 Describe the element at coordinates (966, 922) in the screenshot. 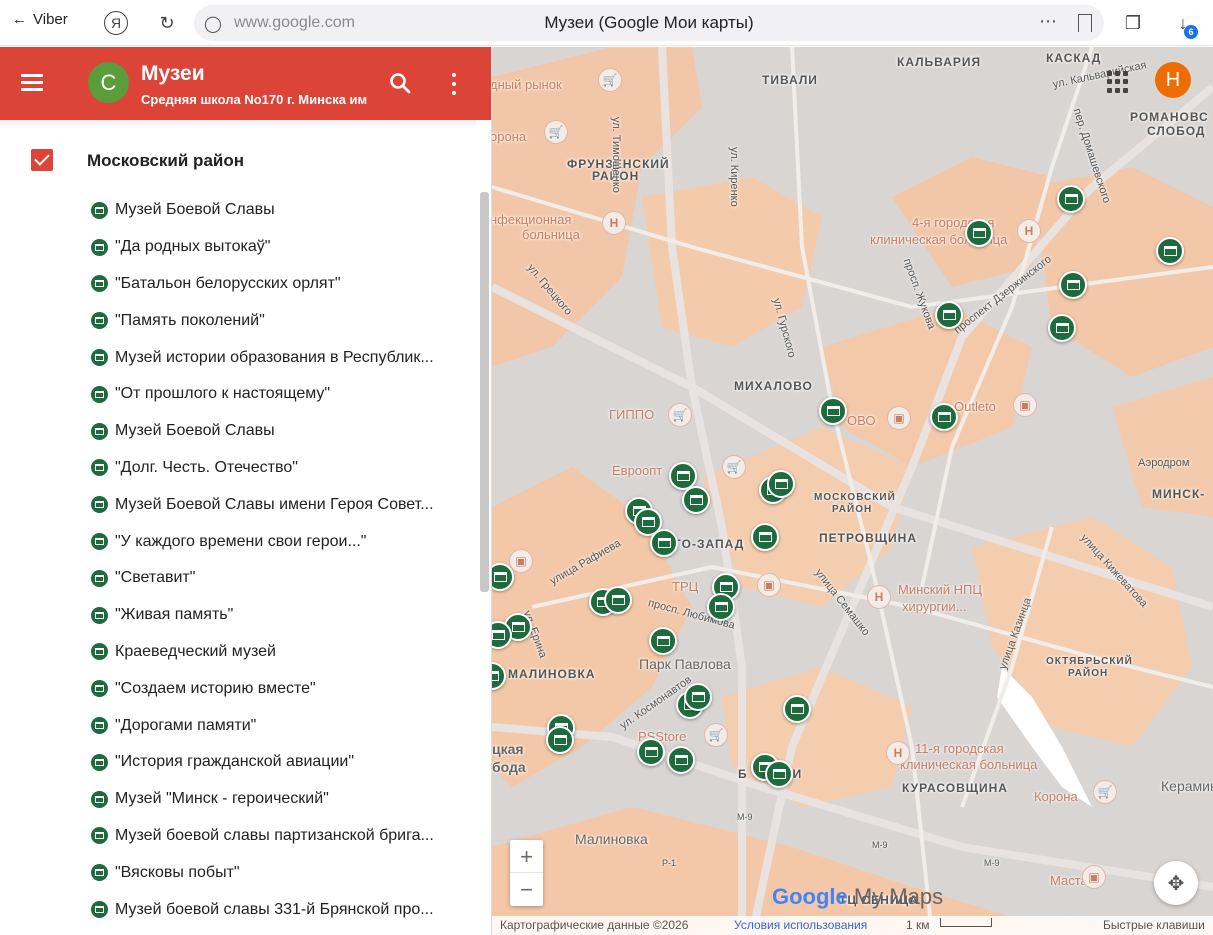

I see `scale-bar` at that location.